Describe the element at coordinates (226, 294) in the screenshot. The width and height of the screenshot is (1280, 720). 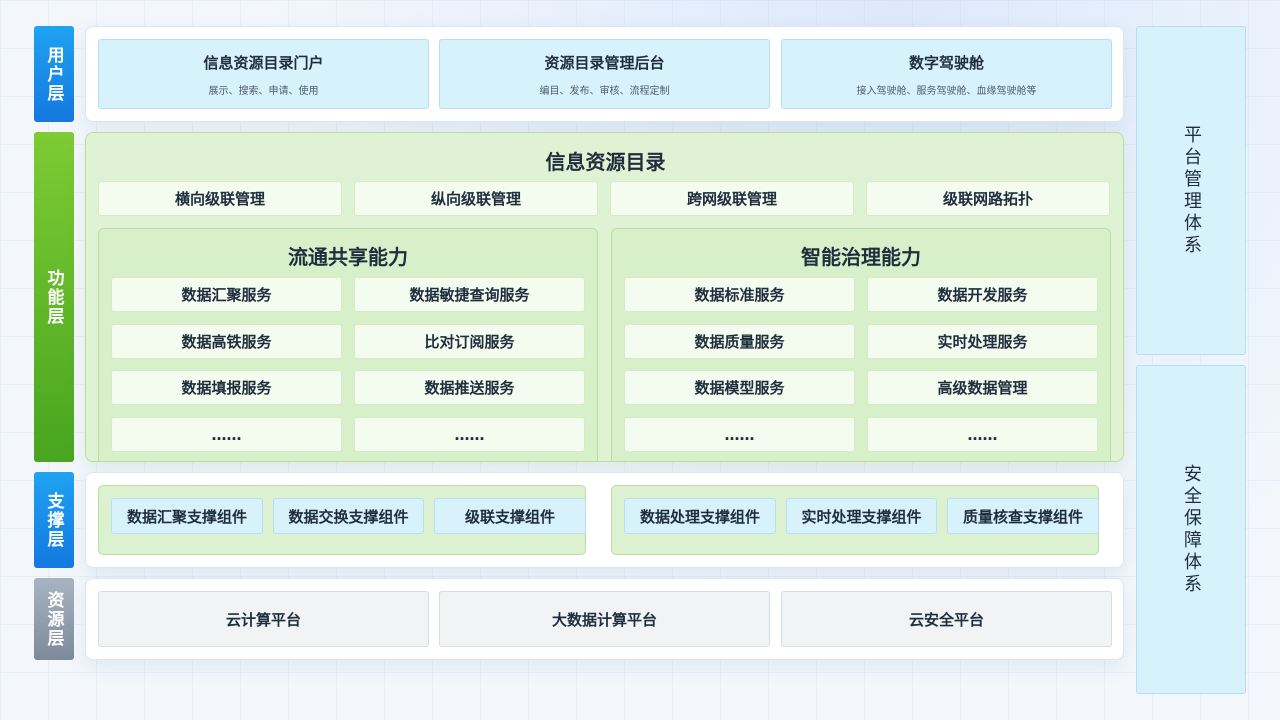
I see `service-item: 数据汇聚服务` at that location.